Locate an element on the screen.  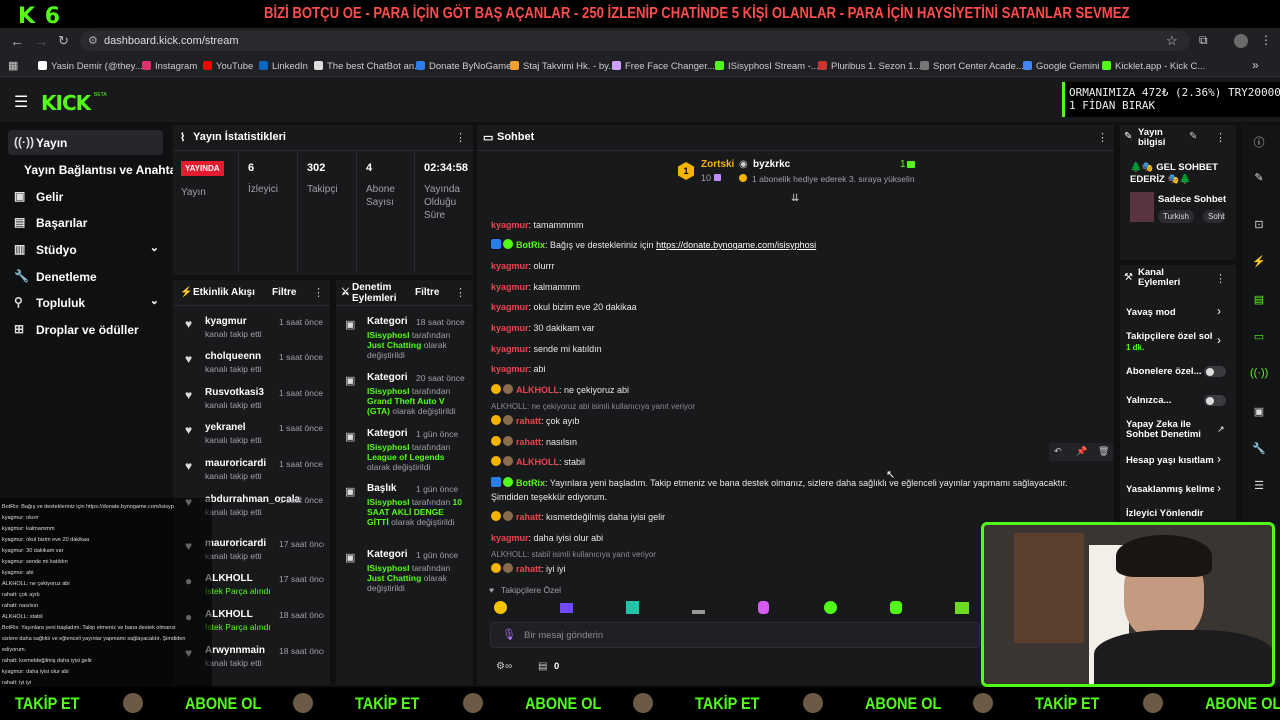
kick-logo: KICK is located at coordinates (66, 103).